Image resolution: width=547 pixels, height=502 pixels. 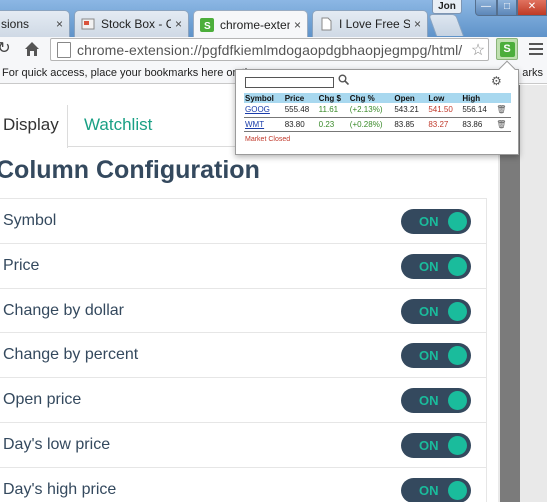 What do you see at coordinates (289, 82) in the screenshot?
I see `symbol-search-input` at bounding box center [289, 82].